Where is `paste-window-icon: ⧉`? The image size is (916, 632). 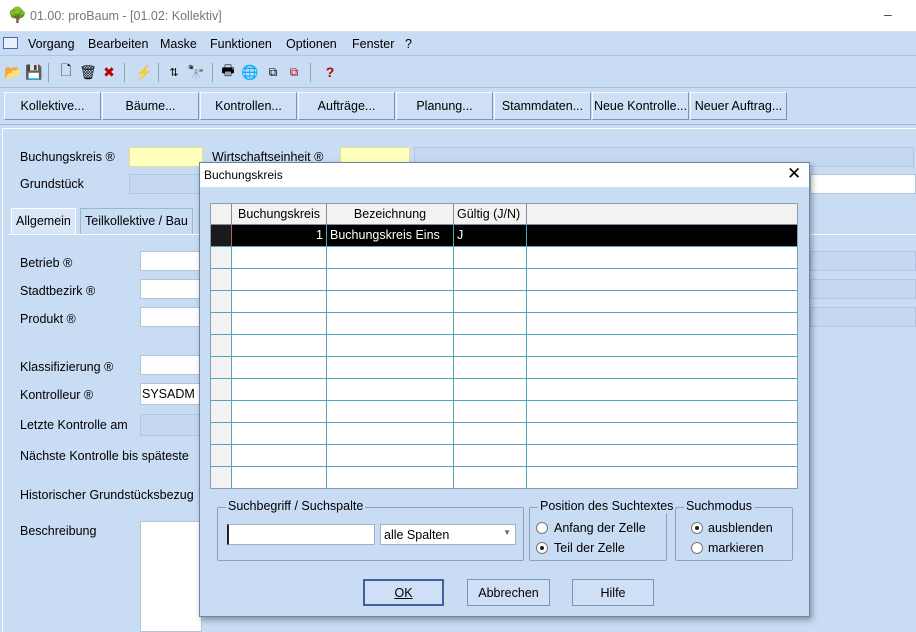
paste-window-icon: ⧉ is located at coordinates (294, 72).